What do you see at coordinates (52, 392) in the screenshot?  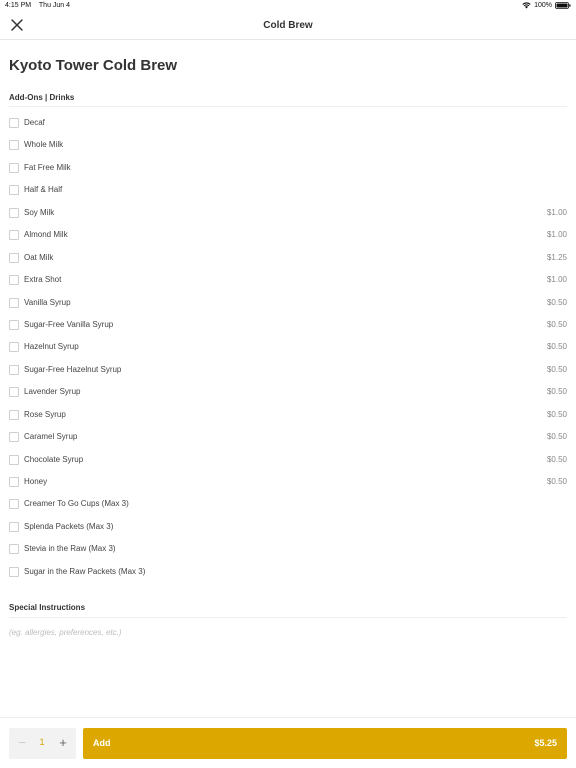 I see `addon-label: Lavender Syrup` at bounding box center [52, 392].